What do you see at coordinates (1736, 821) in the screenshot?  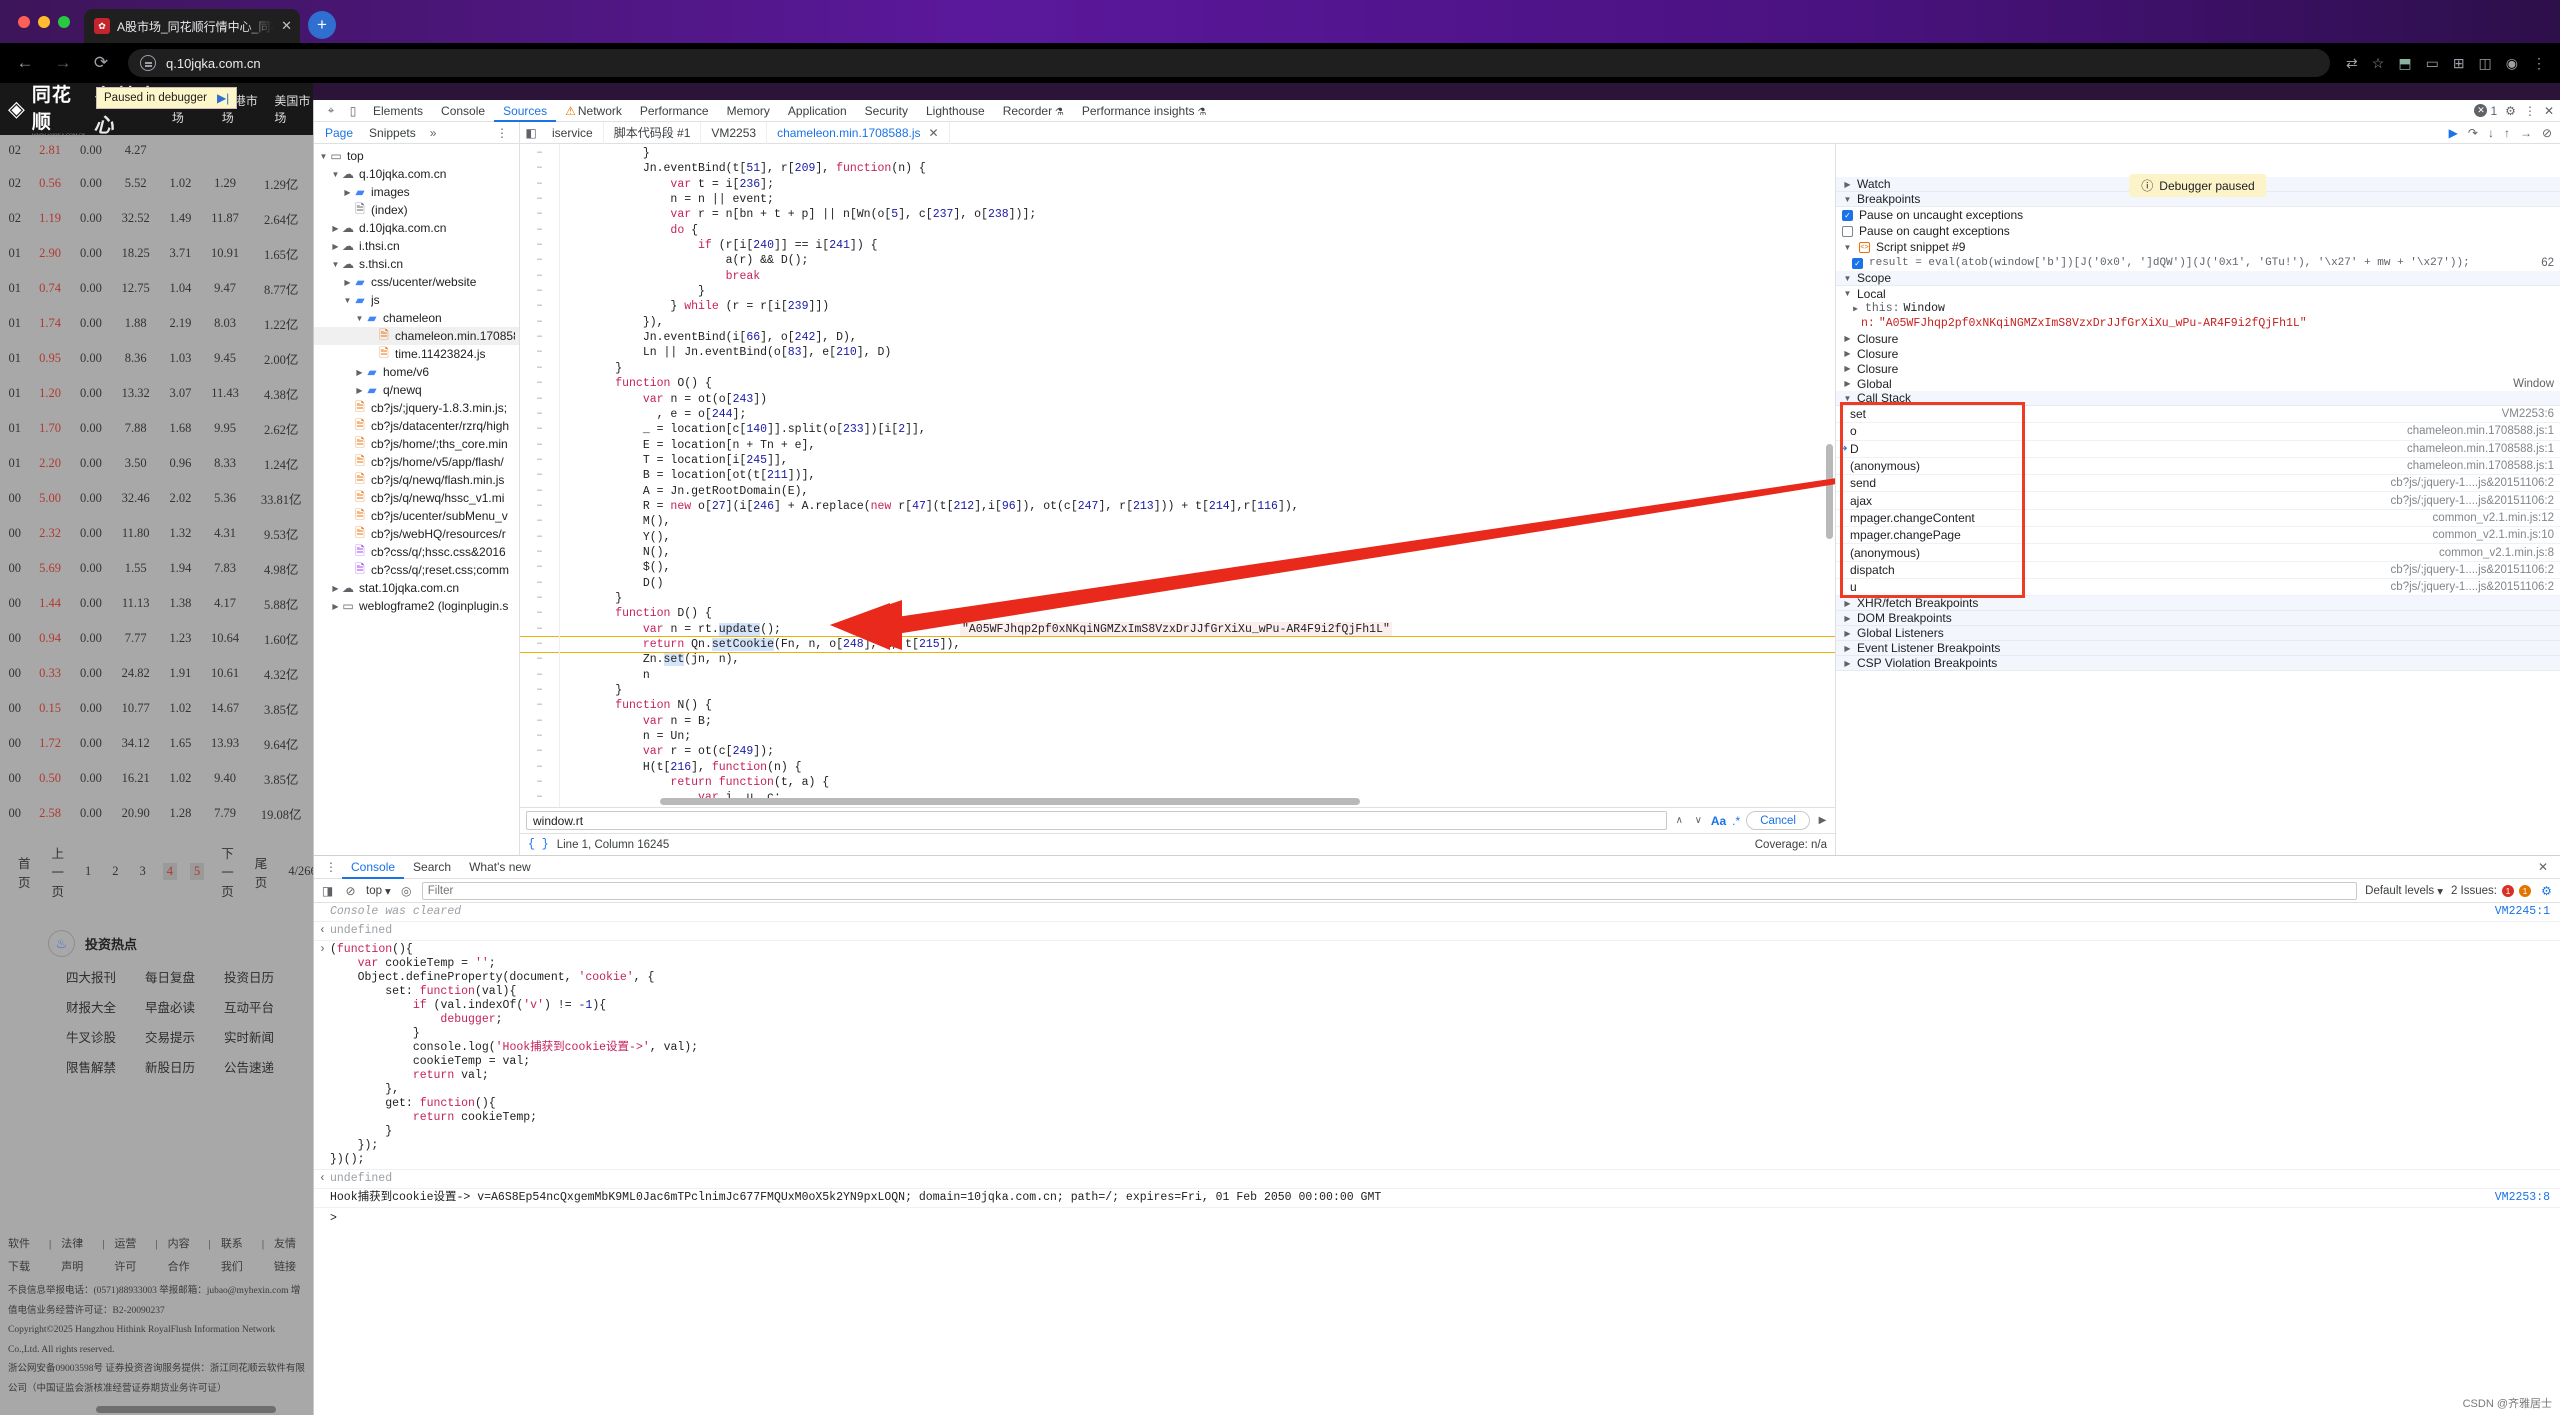 I see `regex-toggle: .*` at bounding box center [1736, 821].